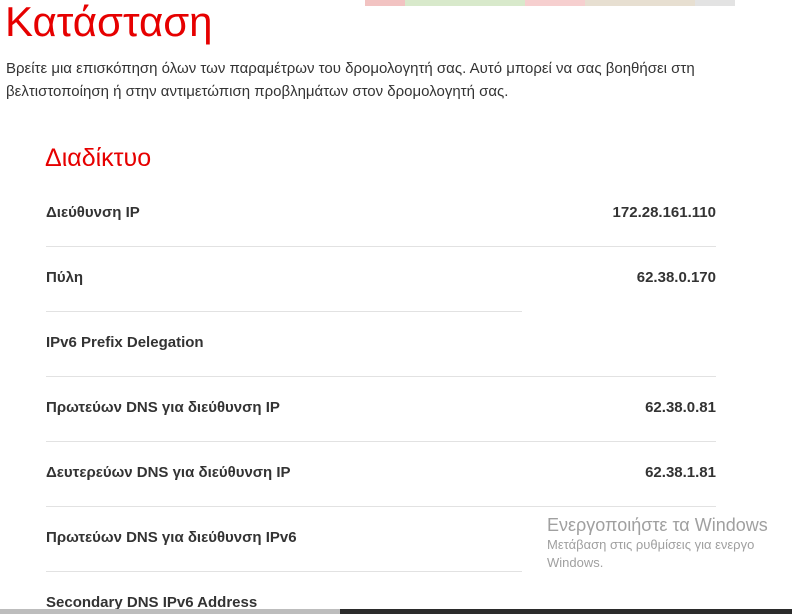 The height and width of the screenshot is (614, 792). I want to click on row-label: Πύλη, so click(65, 277).